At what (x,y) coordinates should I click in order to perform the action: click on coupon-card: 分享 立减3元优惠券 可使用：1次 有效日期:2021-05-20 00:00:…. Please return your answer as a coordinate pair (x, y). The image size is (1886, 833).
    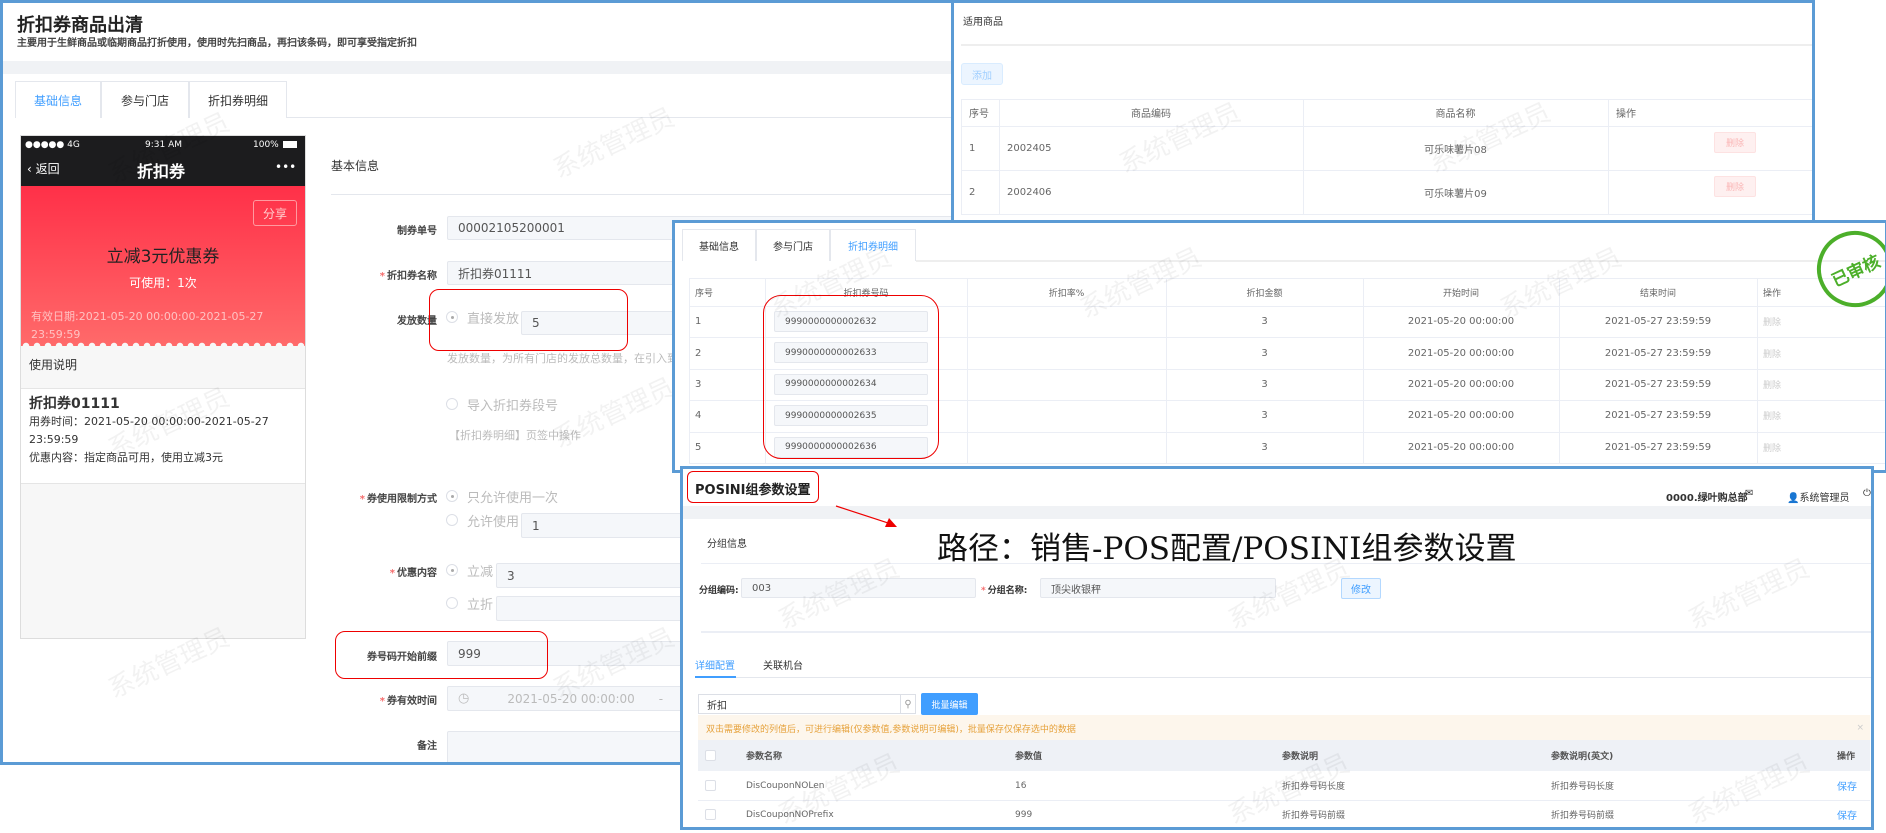
    Looking at the image, I should click on (163, 266).